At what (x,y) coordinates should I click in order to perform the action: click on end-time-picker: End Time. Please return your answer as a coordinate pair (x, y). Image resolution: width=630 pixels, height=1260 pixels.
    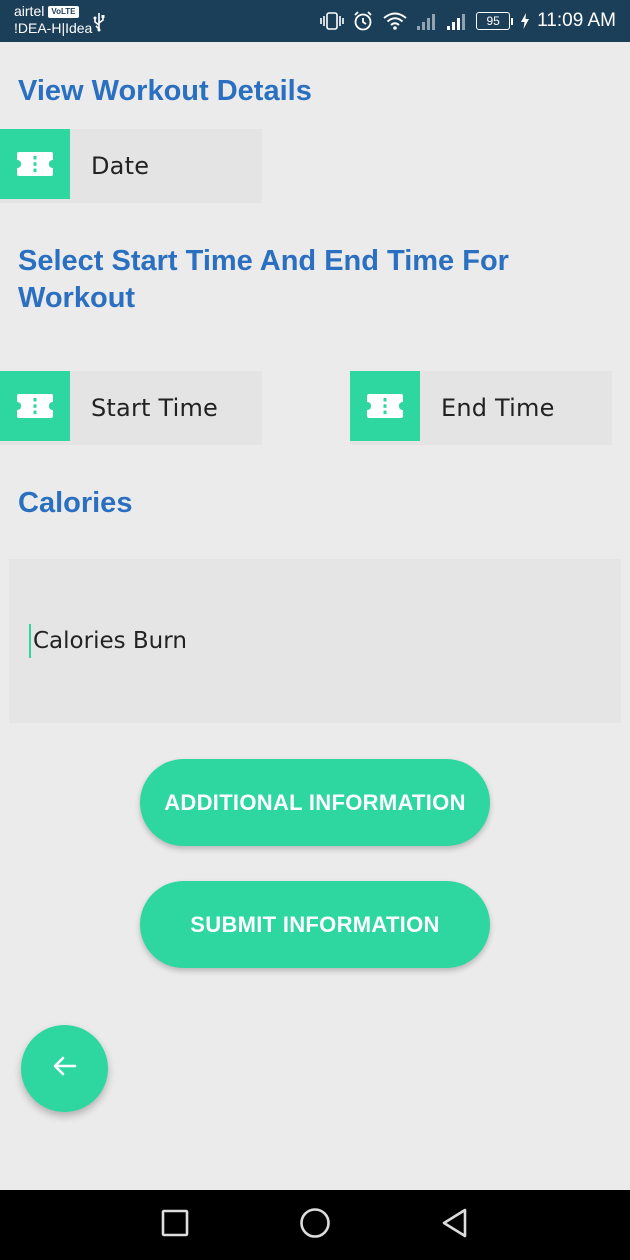
    Looking at the image, I should click on (481, 408).